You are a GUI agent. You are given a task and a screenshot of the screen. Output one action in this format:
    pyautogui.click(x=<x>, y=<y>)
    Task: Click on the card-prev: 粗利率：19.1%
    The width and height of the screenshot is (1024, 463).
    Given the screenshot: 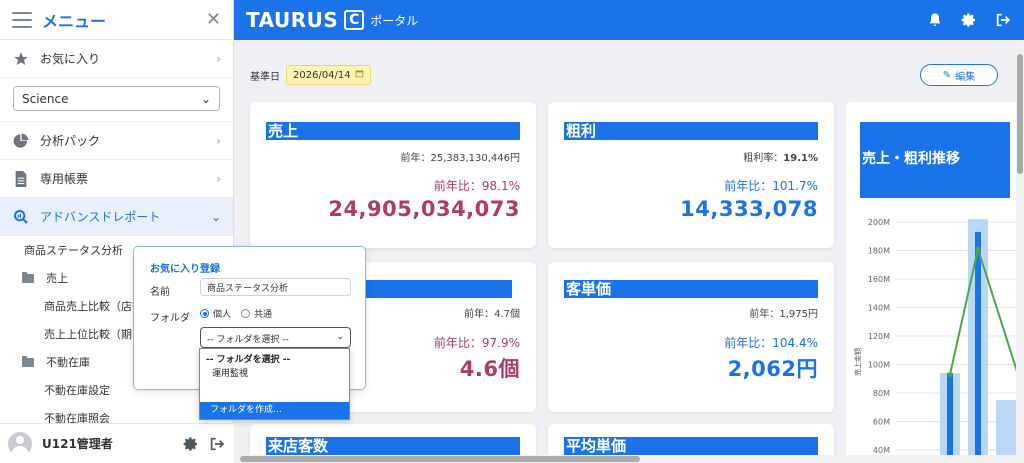 What is the action you would take?
    pyautogui.click(x=780, y=156)
    